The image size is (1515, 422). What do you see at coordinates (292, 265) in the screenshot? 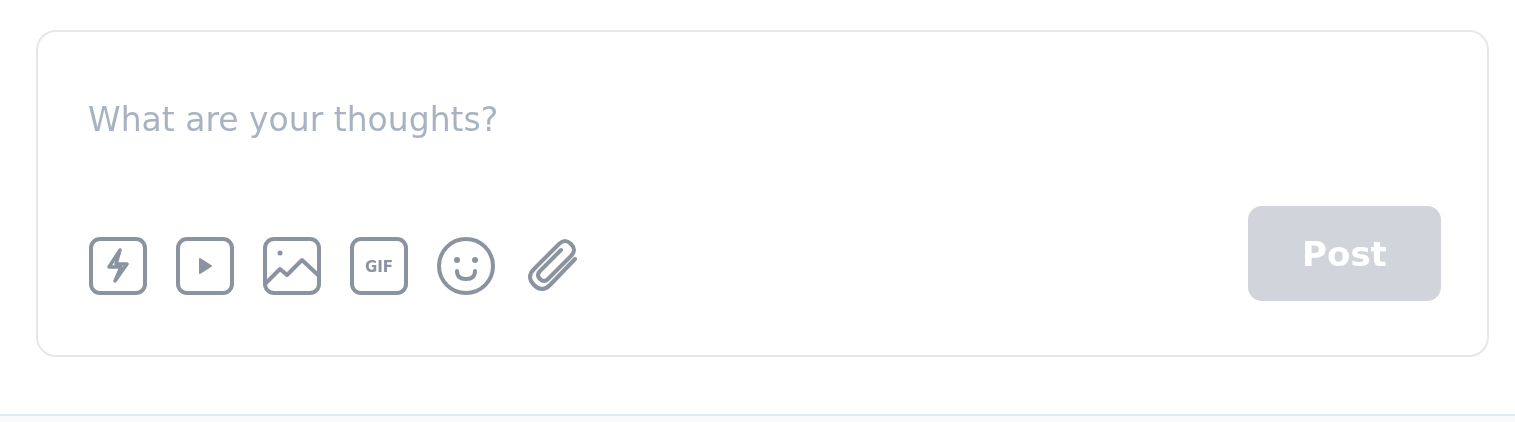
I see `image-icon` at bounding box center [292, 265].